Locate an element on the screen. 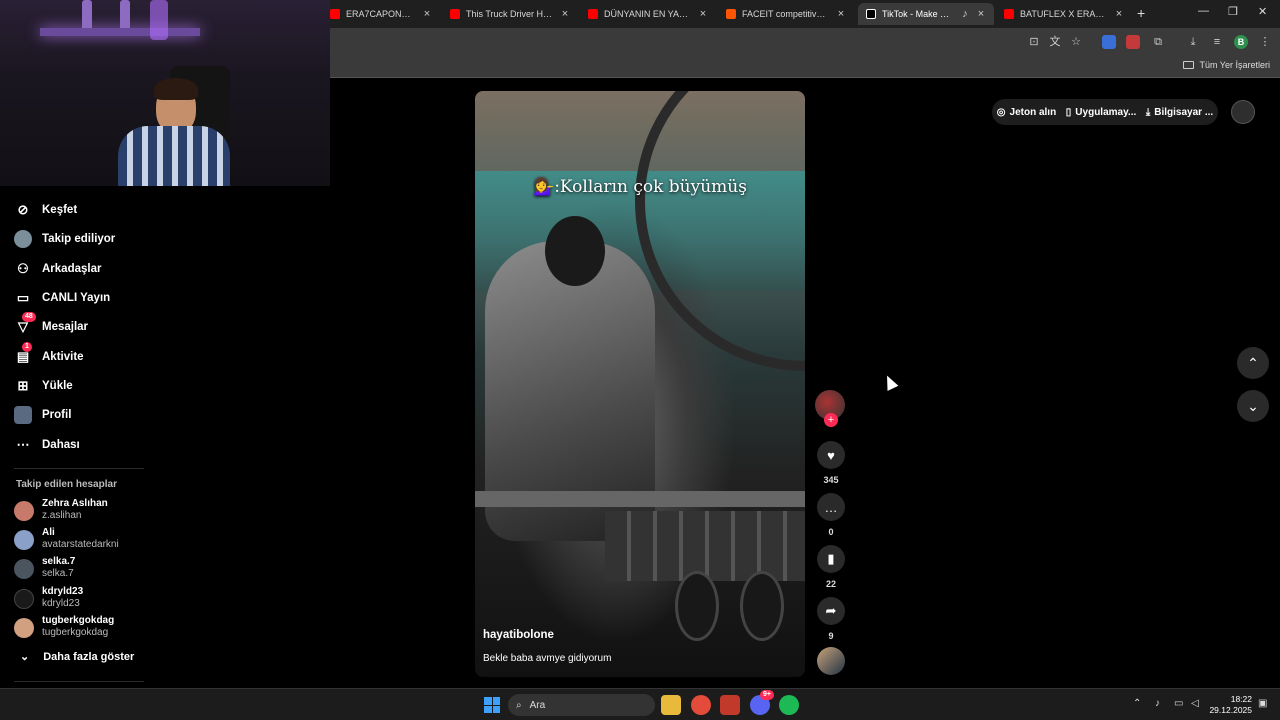  minimize-icon: — is located at coordinates (1203, 11).